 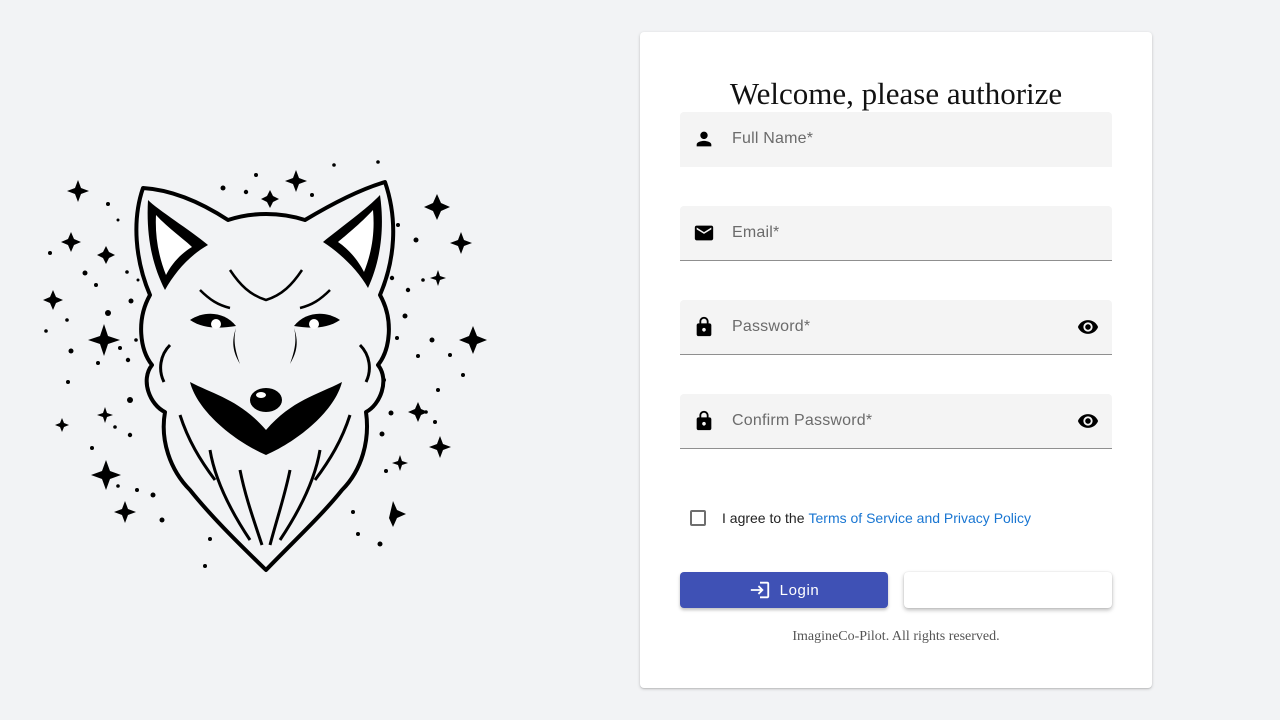 I want to click on login-icon, so click(x=759, y=590).